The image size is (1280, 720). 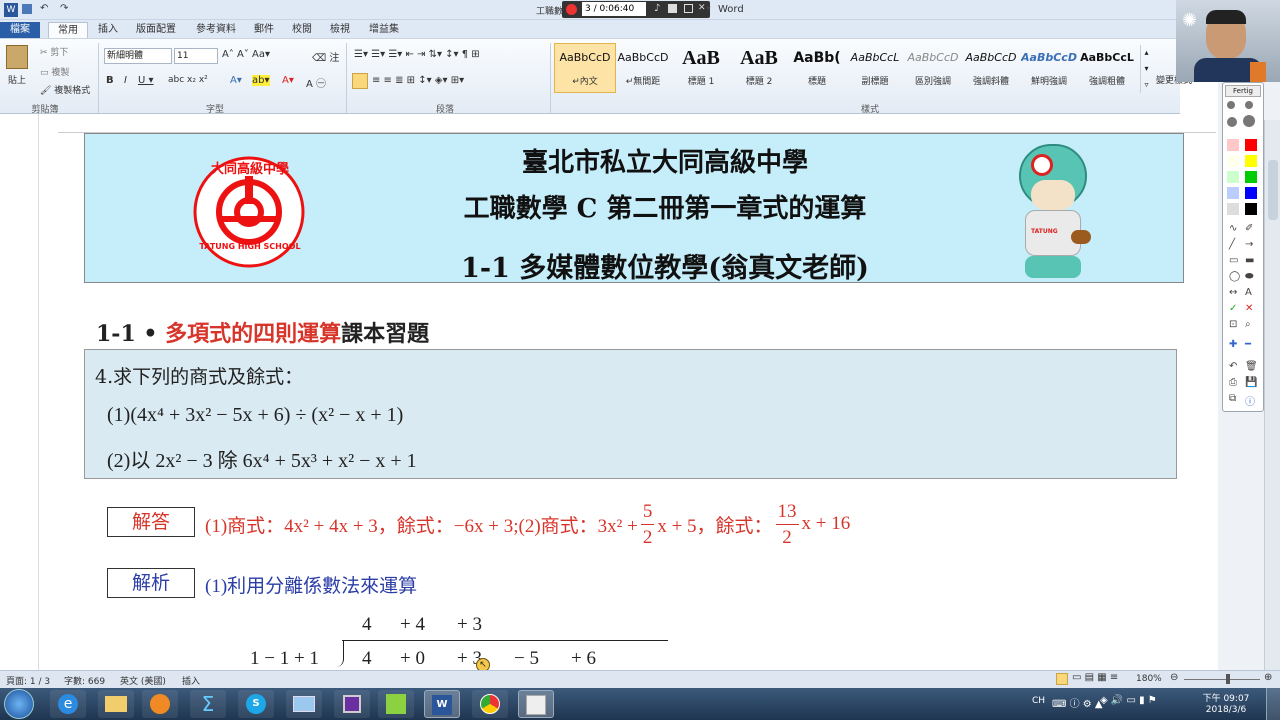 What do you see at coordinates (20, 30) in the screenshot?
I see `tab-file: 檔案` at bounding box center [20, 30].